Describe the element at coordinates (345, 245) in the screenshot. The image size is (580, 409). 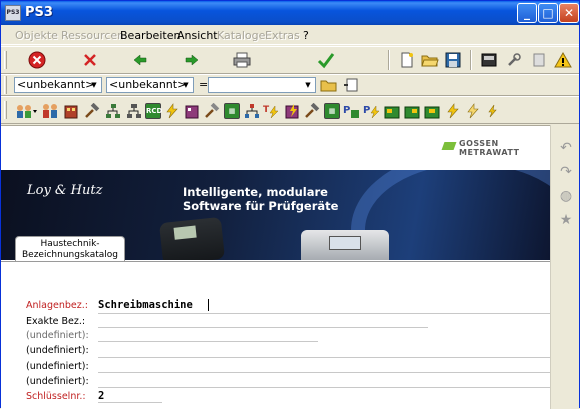
I see `device-image-alt` at that location.